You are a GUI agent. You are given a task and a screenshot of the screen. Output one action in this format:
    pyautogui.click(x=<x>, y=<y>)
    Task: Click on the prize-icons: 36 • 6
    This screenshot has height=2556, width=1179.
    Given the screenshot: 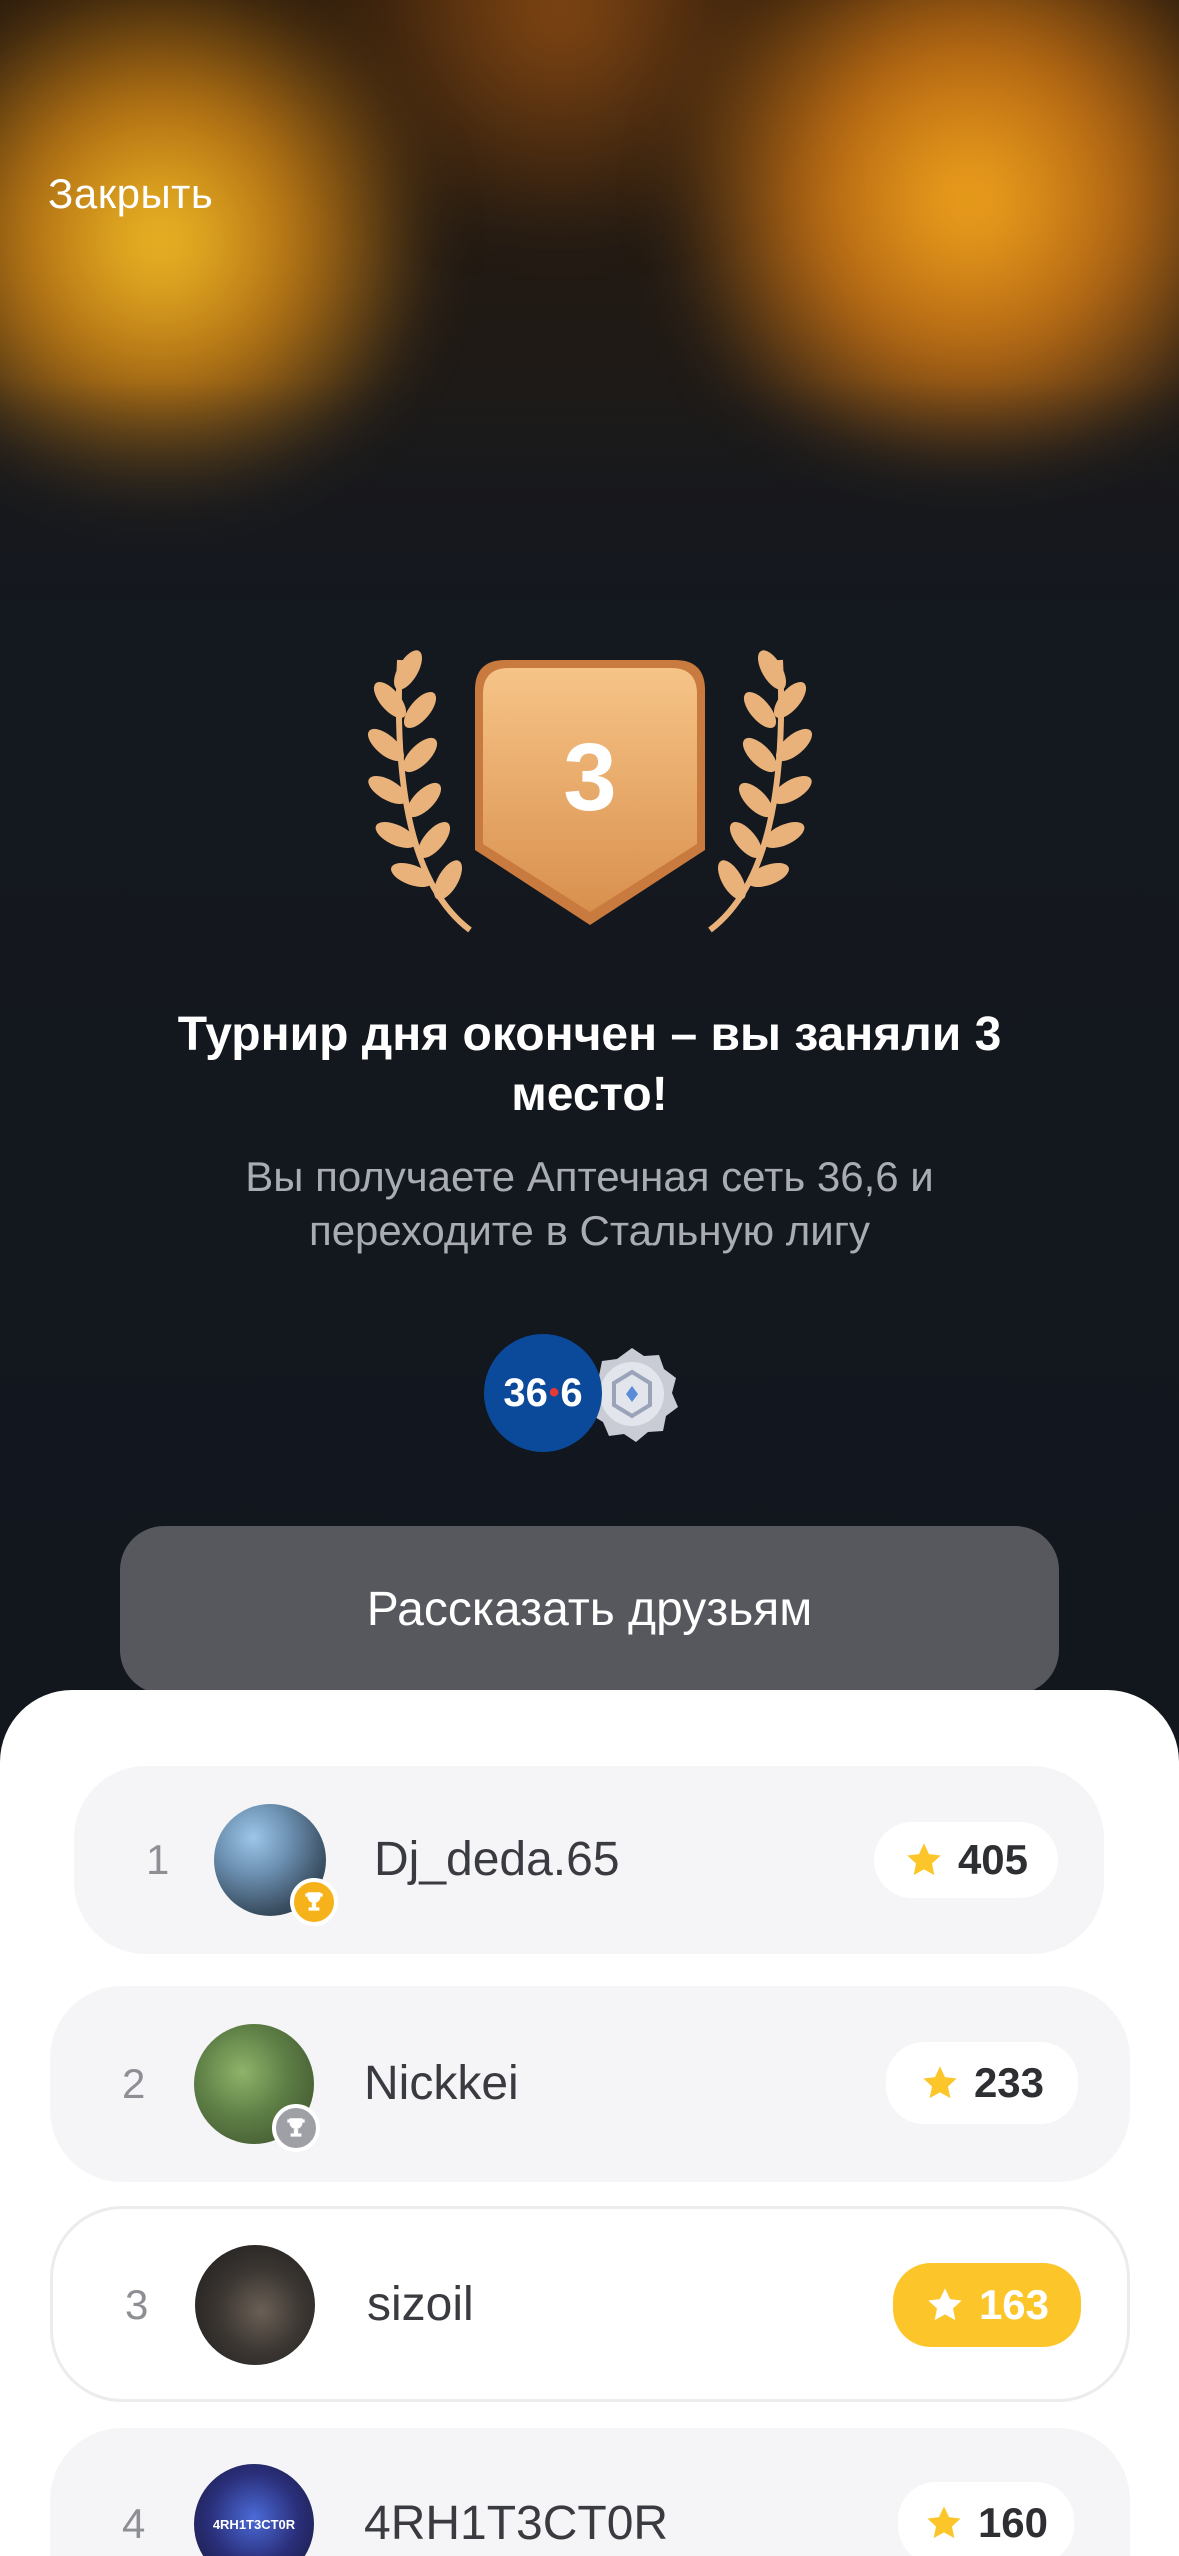 What is the action you would take?
    pyautogui.click(x=589, y=1394)
    